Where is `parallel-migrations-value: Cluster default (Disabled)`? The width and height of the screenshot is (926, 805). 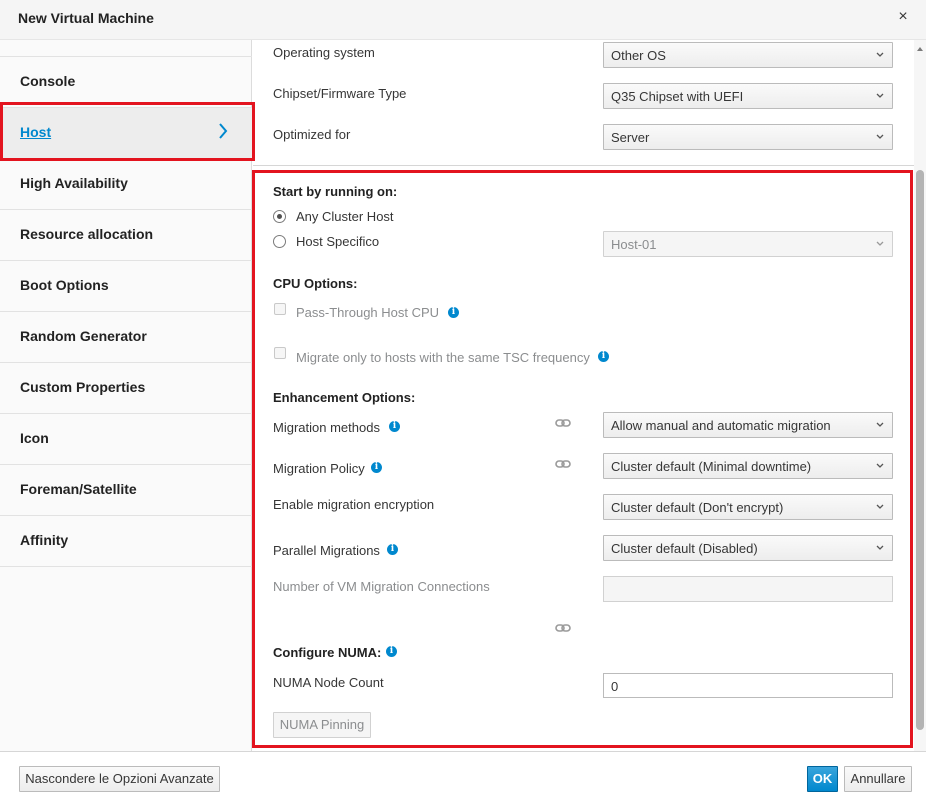
parallel-migrations-value: Cluster default (Disabled) is located at coordinates (684, 548).